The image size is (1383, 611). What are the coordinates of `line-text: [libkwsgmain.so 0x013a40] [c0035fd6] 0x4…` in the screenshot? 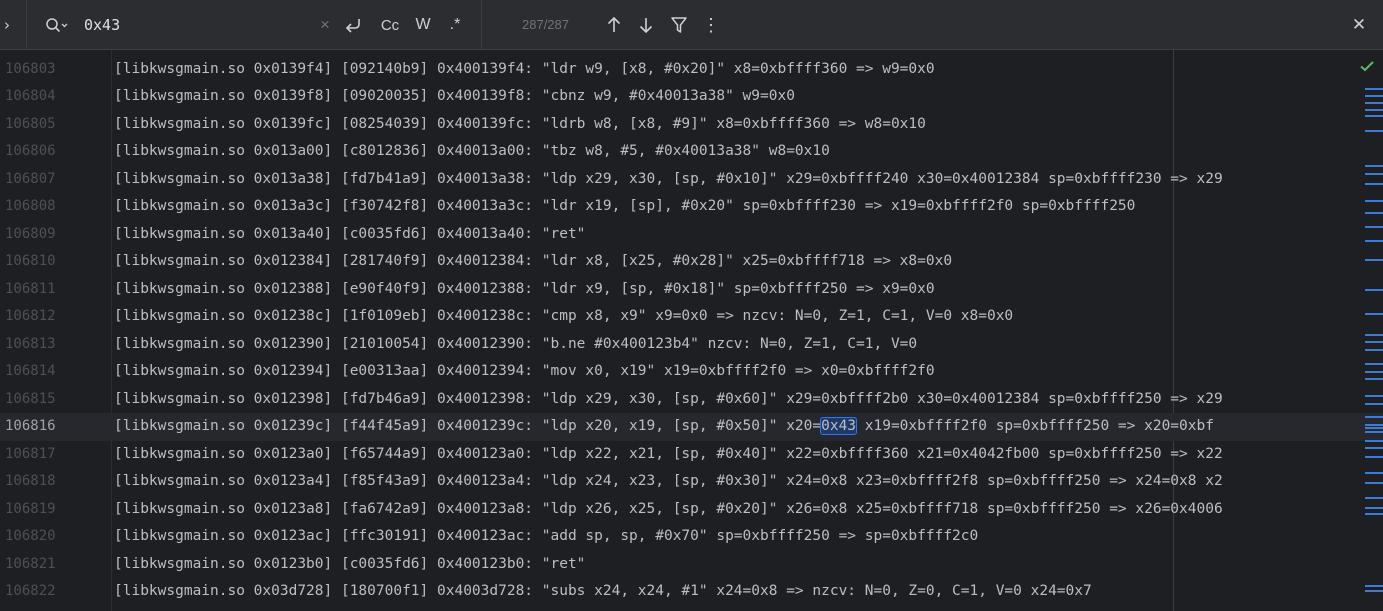 It's located at (350, 233).